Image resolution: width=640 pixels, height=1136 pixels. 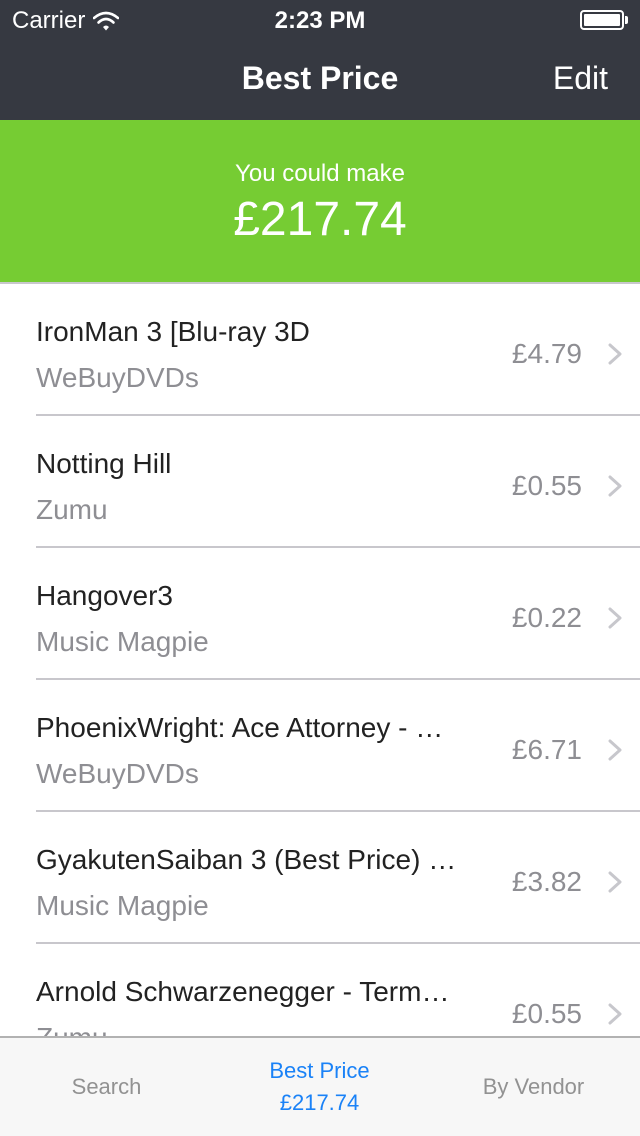 What do you see at coordinates (546, 749) in the screenshot?
I see `item-price: £6.71` at bounding box center [546, 749].